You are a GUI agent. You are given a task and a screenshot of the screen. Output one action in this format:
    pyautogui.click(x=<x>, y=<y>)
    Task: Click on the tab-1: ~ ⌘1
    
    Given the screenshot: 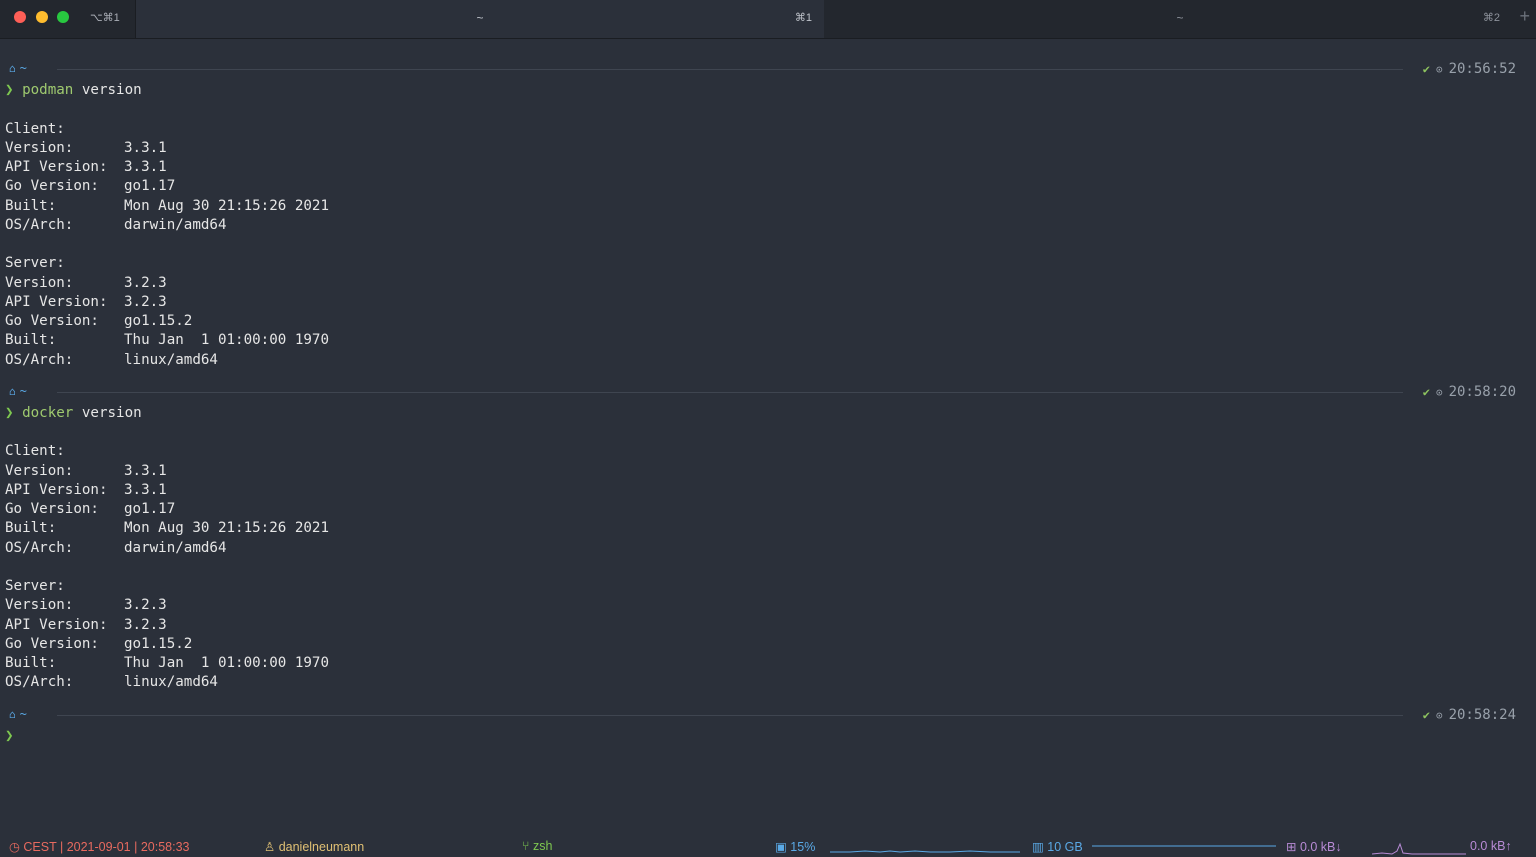 What is the action you would take?
    pyautogui.click(x=480, y=19)
    